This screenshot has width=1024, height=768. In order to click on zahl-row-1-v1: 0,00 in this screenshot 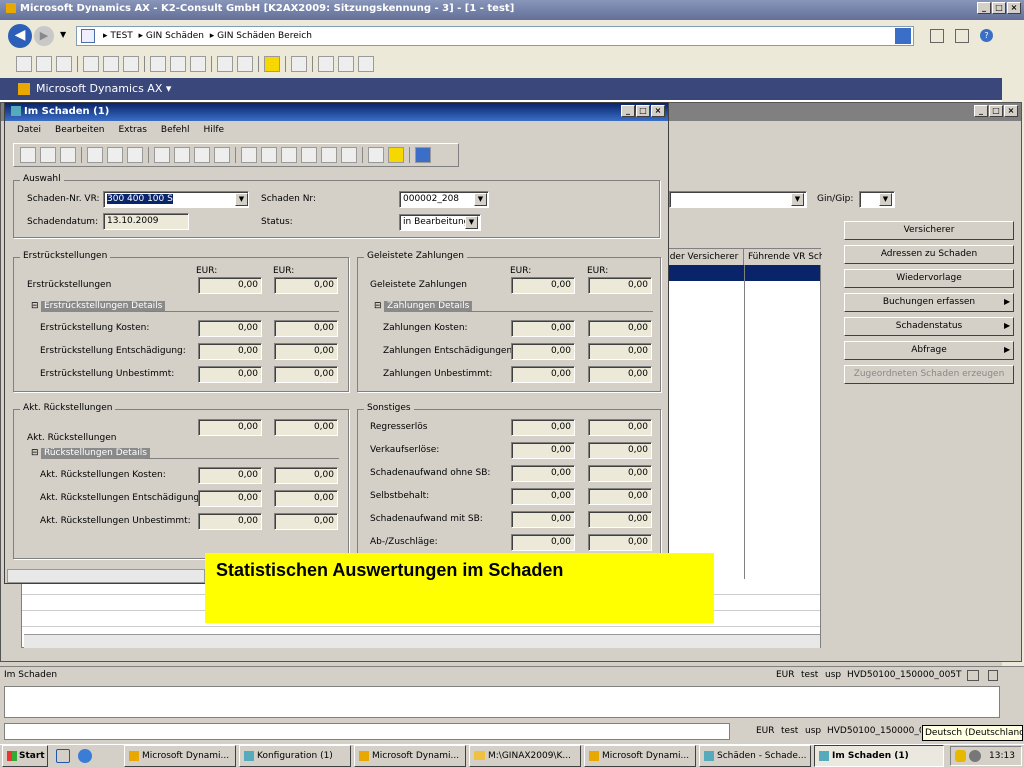, I will do `click(543, 351)`.